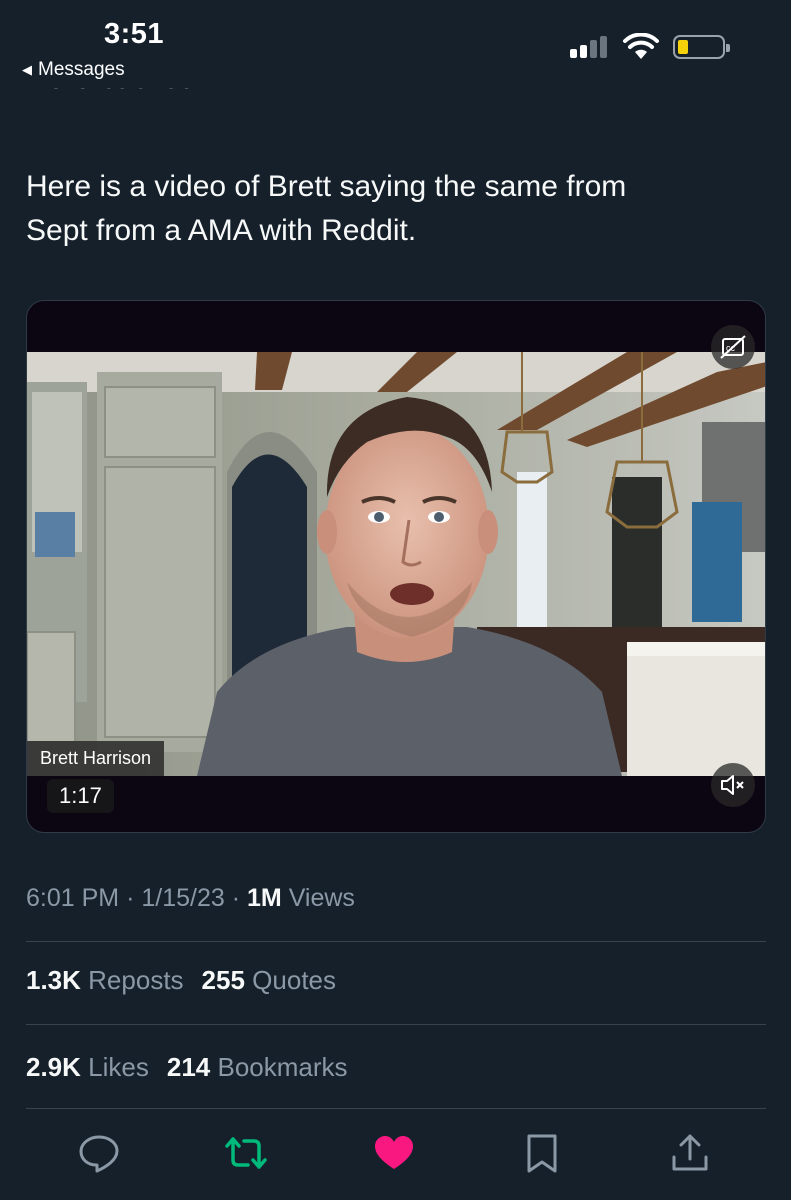 This screenshot has width=791, height=1200. I want to click on battery-icon, so click(701, 47).